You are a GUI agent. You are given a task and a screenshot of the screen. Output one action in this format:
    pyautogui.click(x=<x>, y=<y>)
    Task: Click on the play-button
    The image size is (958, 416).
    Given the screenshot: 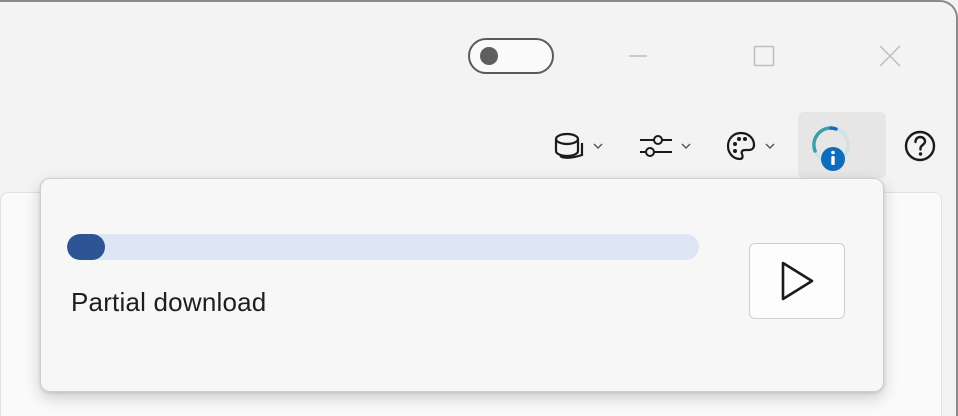 What is the action you would take?
    pyautogui.click(x=797, y=281)
    